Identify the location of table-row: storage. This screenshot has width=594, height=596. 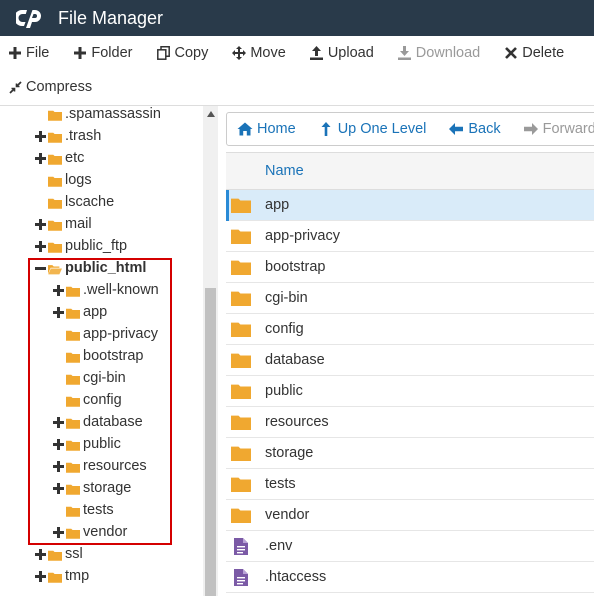
(410, 453).